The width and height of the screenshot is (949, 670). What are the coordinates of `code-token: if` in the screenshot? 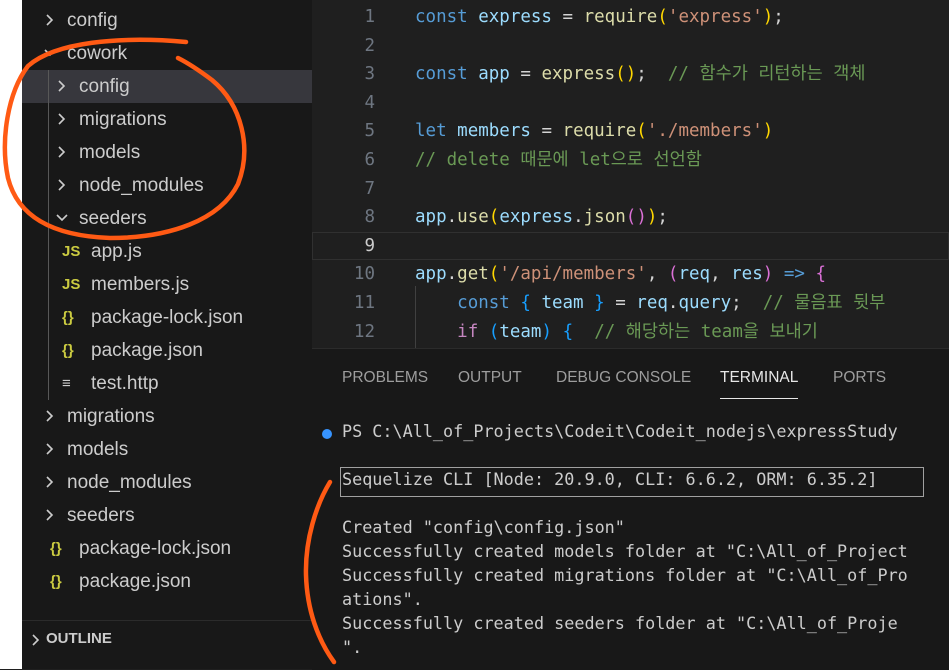 It's located at (473, 331).